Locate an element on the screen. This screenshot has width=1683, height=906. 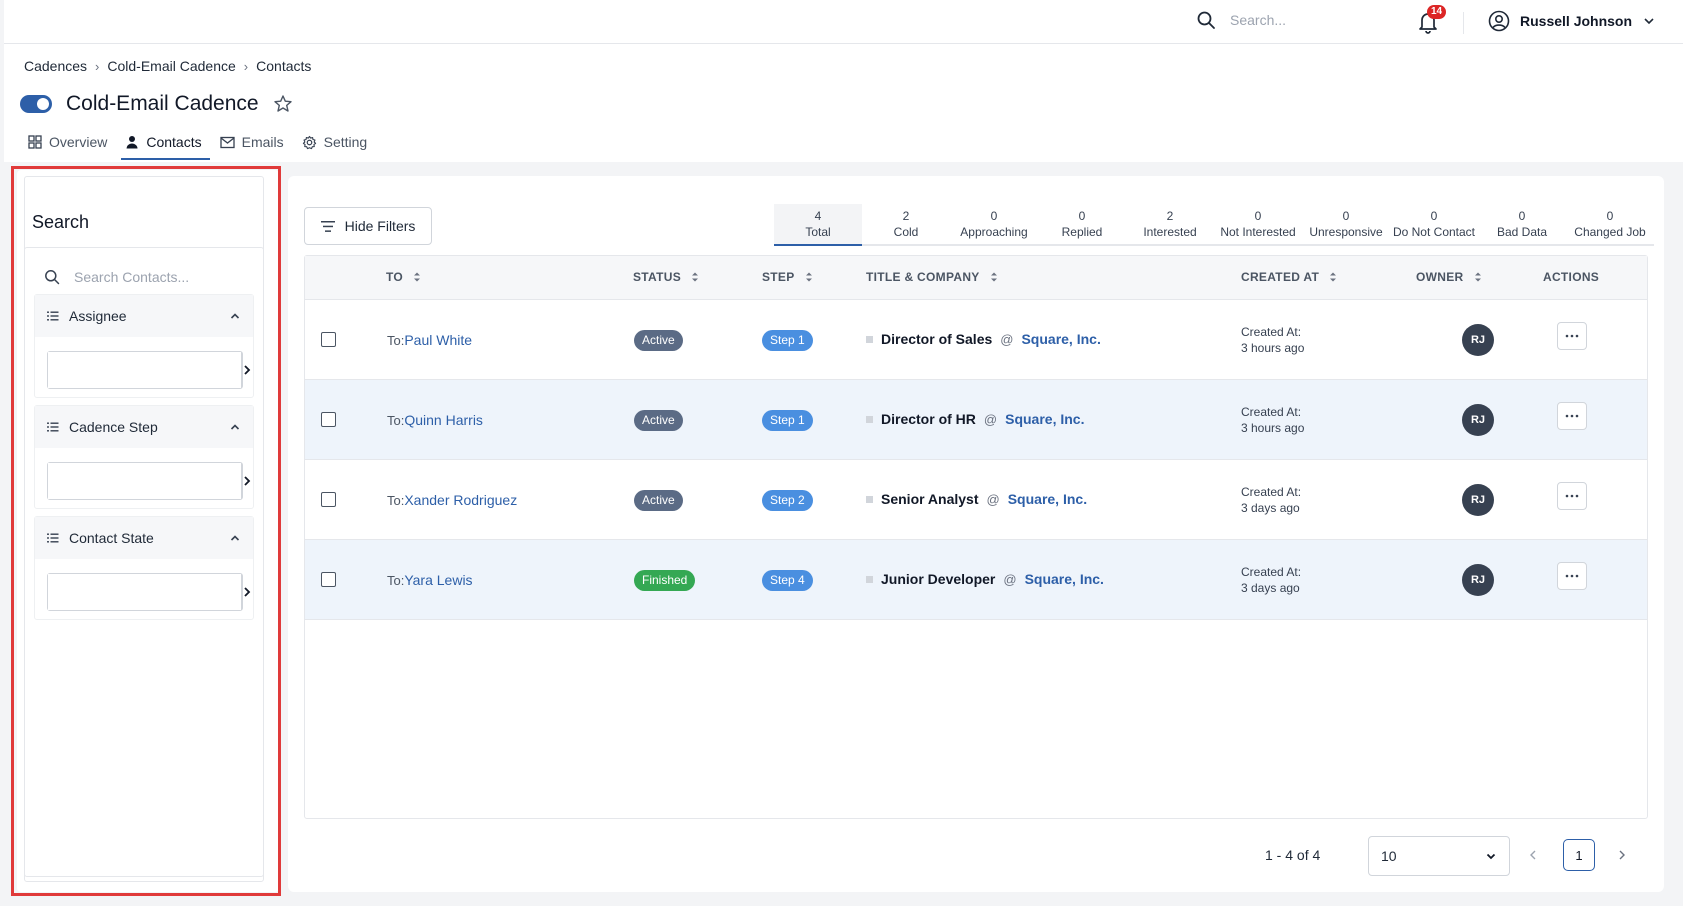
stat-tab-not-interested: 0 Not Interested is located at coordinates (1258, 225).